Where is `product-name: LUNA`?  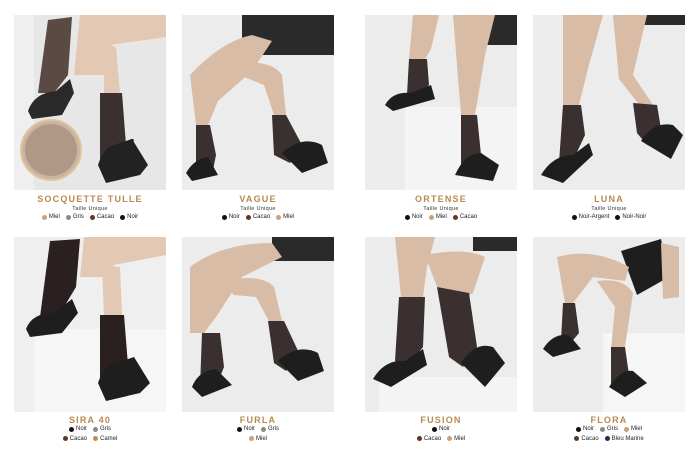 product-name: LUNA is located at coordinates (609, 199).